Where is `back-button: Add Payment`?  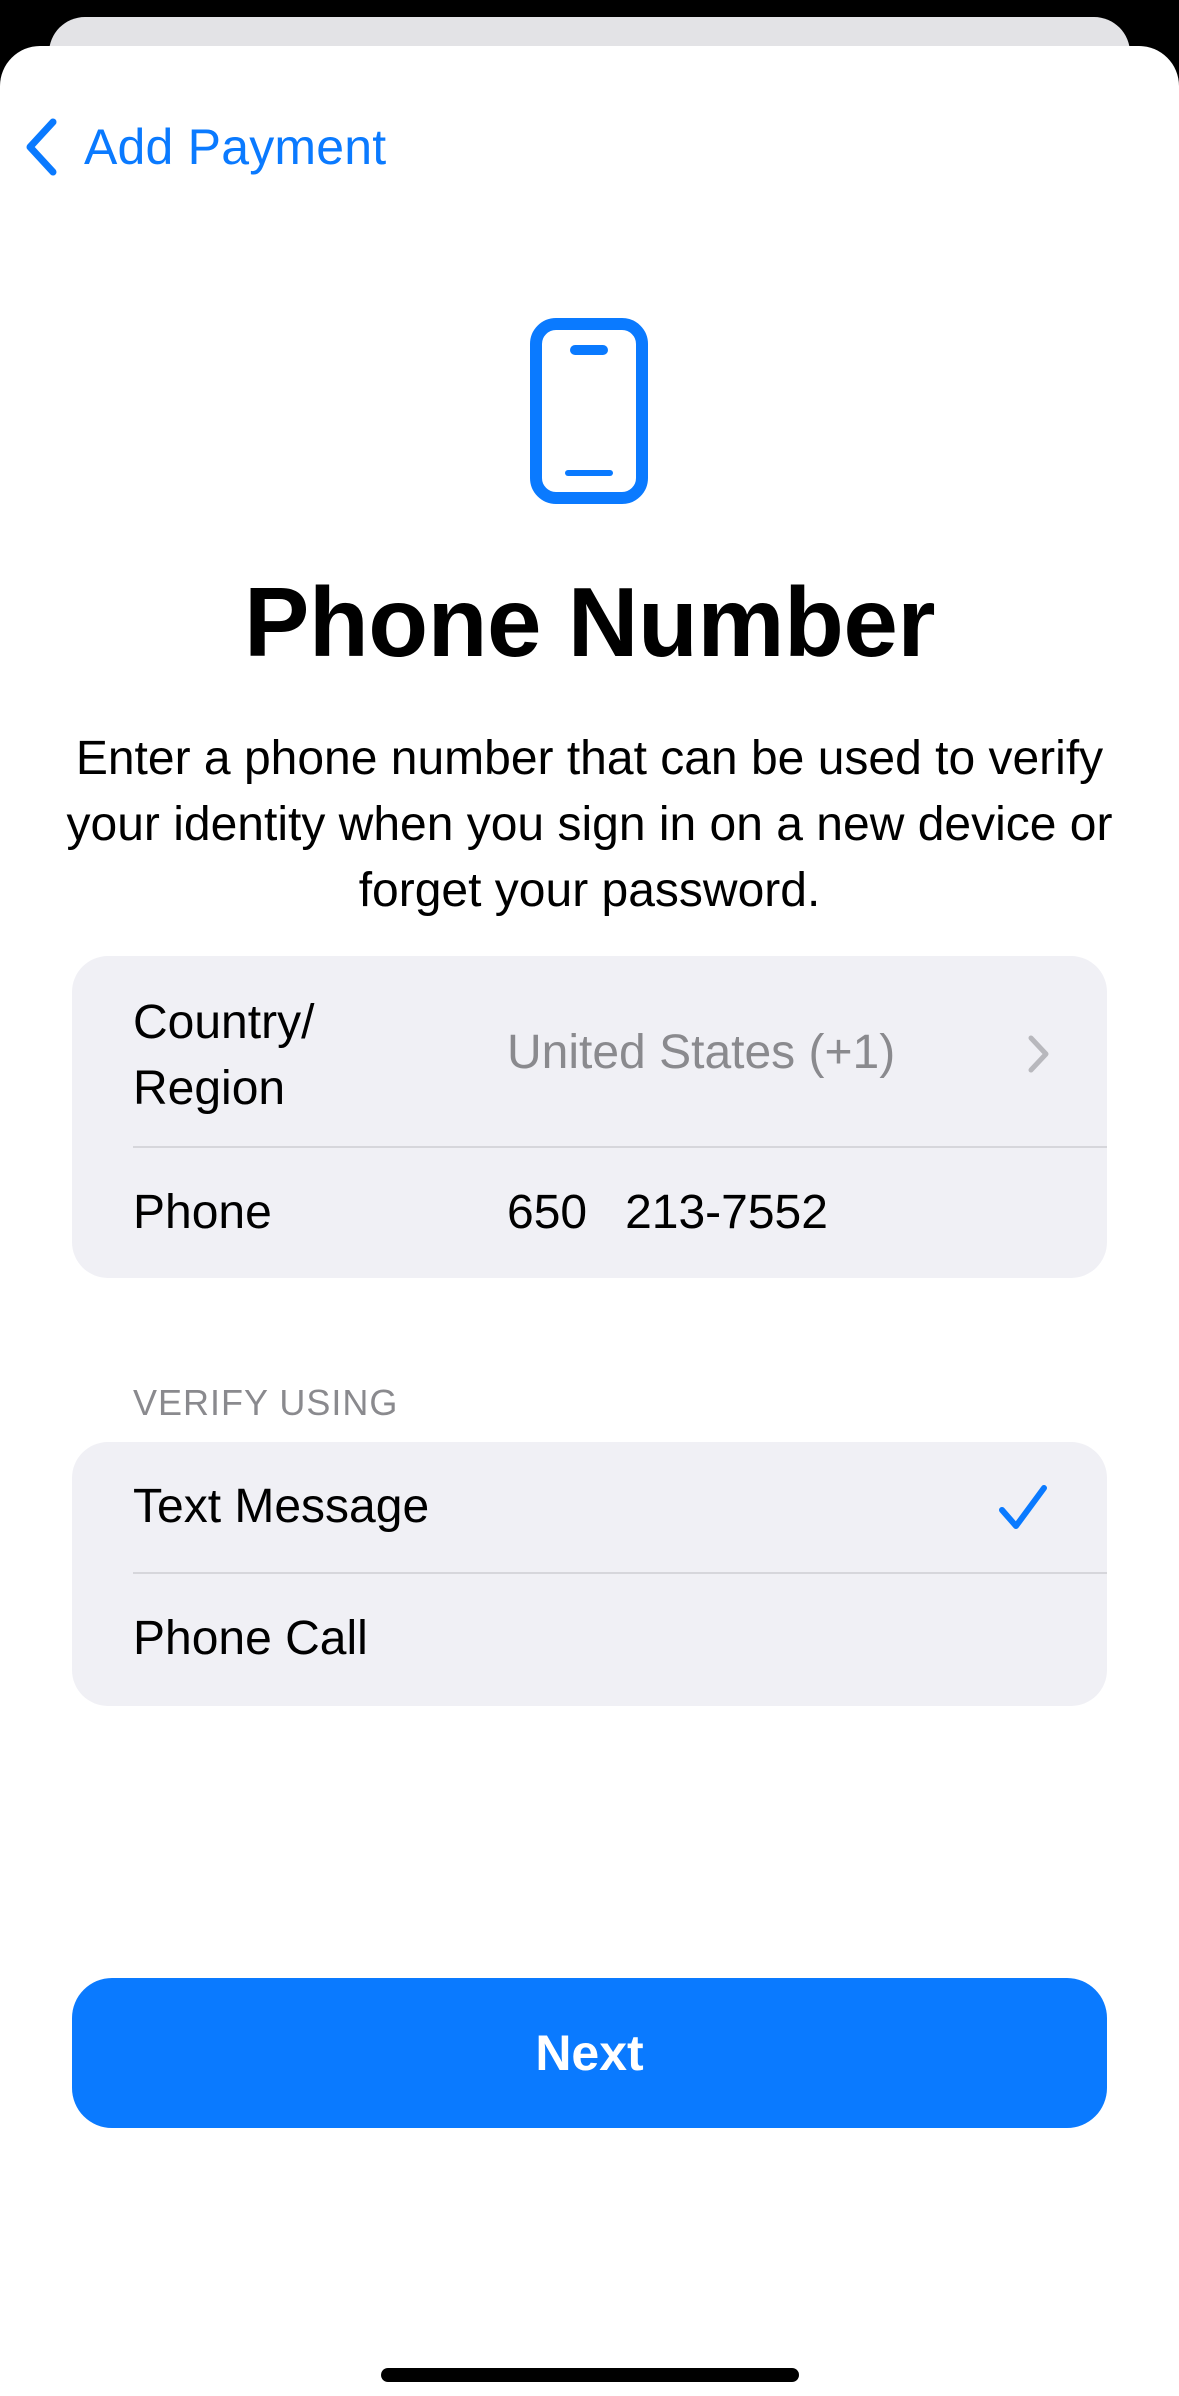
back-button: Add Payment is located at coordinates (205, 147).